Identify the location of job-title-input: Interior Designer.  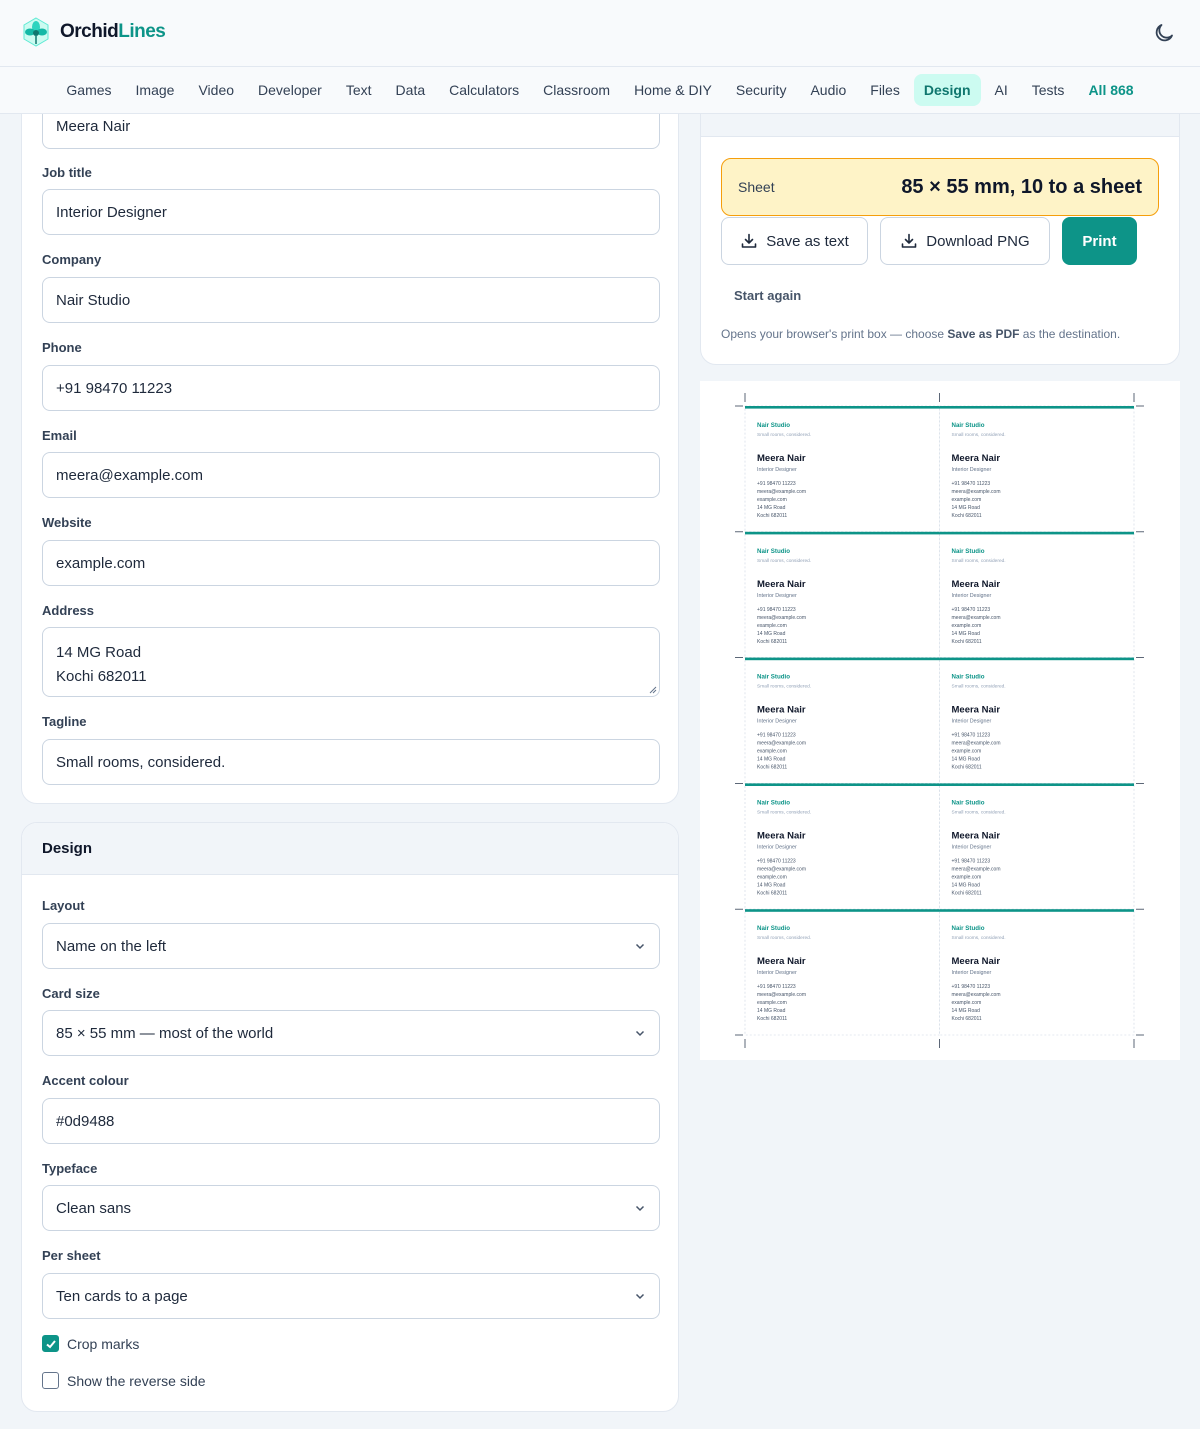
(351, 212).